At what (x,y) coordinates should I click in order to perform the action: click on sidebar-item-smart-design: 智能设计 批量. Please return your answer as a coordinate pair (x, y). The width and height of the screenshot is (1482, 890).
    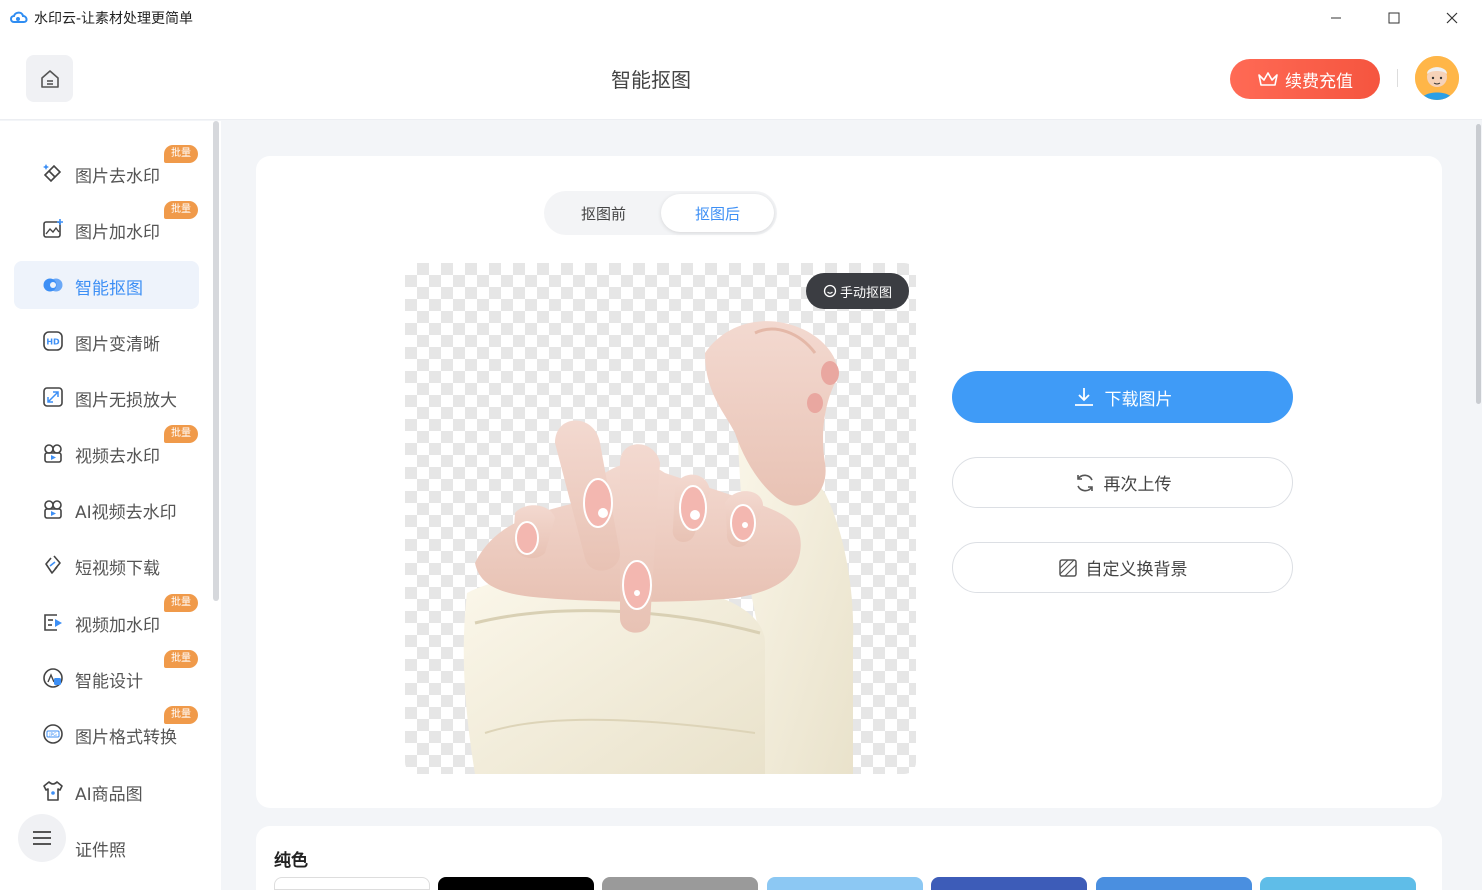
    Looking at the image, I should click on (106, 676).